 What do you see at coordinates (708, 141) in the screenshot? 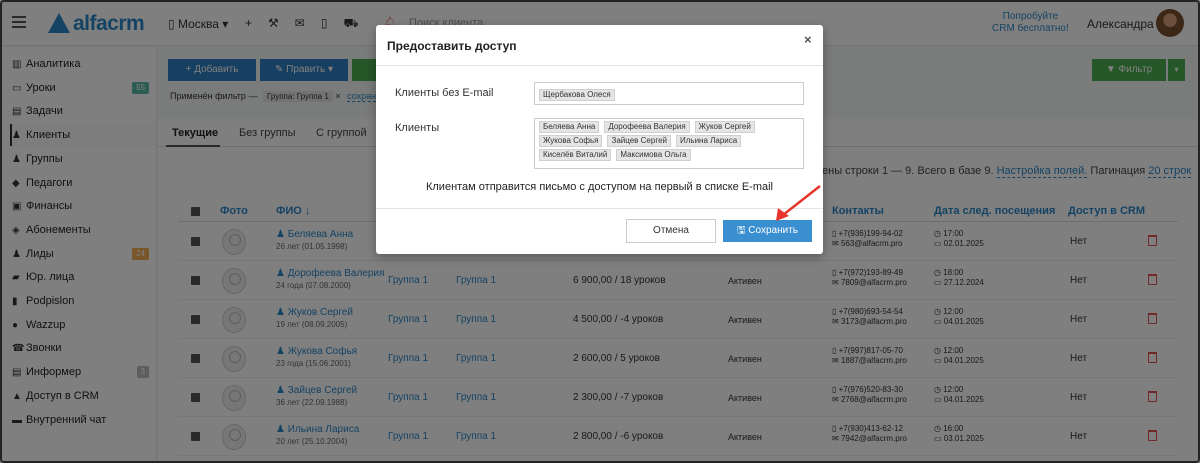
I see `client-tag: Ильина Лариса` at bounding box center [708, 141].